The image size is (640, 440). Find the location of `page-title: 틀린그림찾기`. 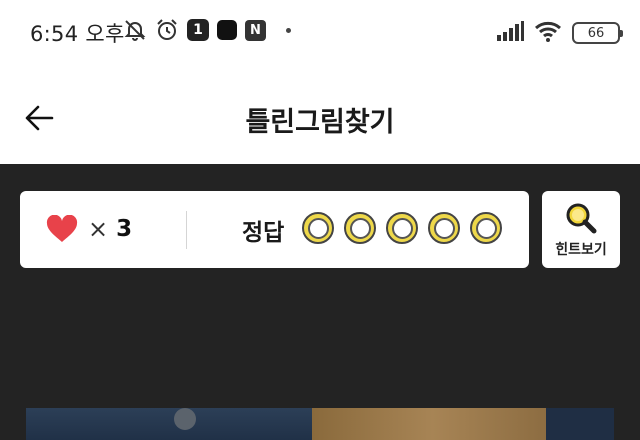

page-title: 틀린그림찾기 is located at coordinates (320, 122).